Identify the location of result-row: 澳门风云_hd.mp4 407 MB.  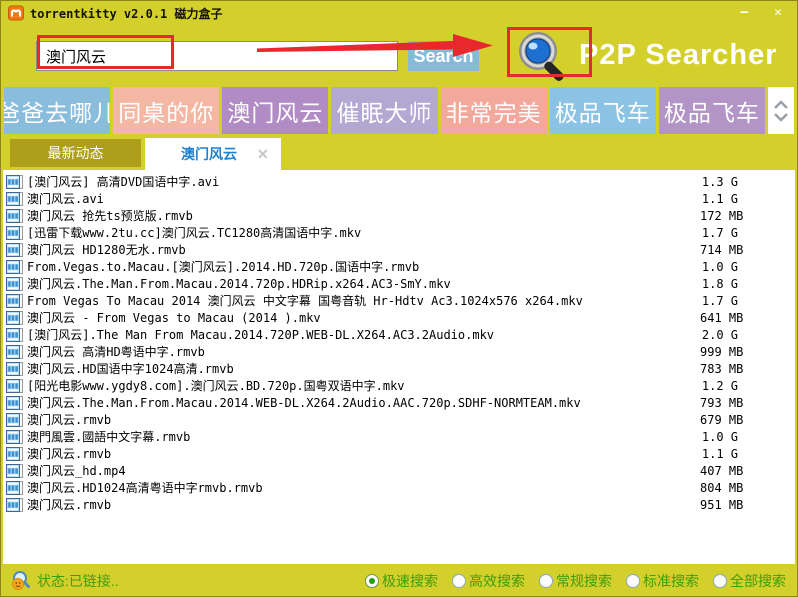
(399, 470).